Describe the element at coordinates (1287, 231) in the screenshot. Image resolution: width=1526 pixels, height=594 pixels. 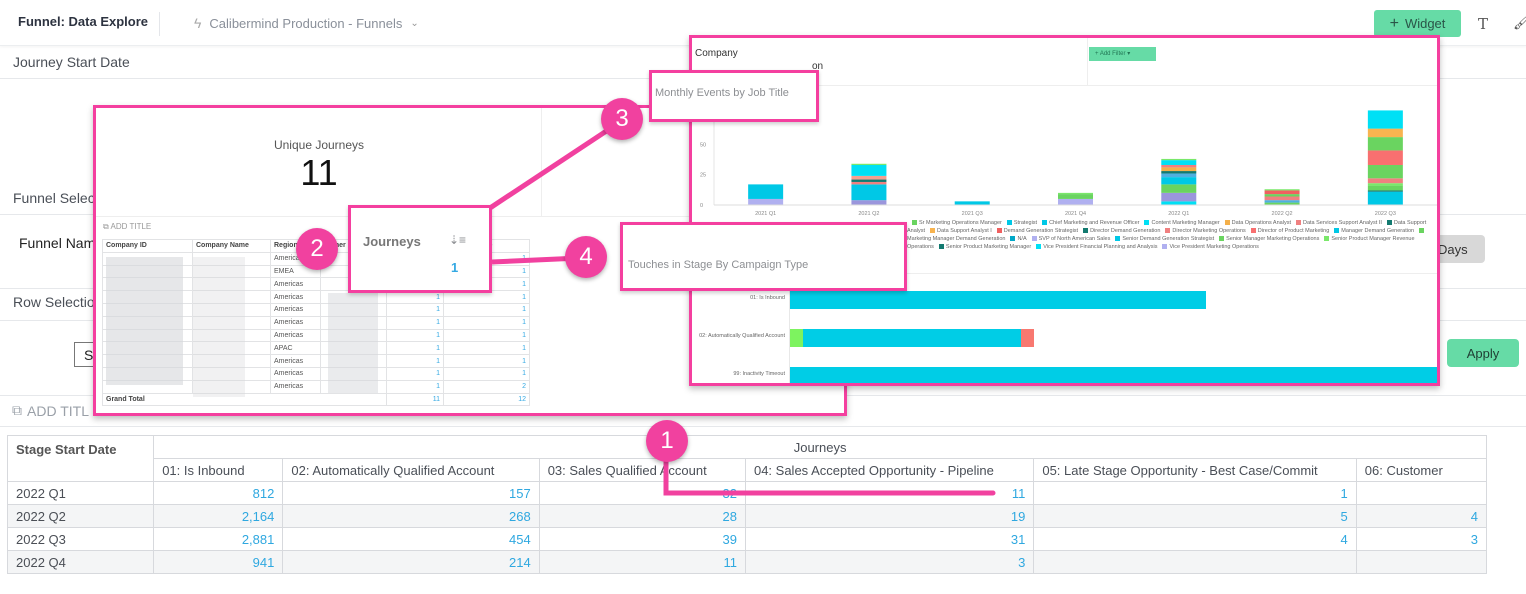
I see `legend-item: Director of Product Marketing` at that location.